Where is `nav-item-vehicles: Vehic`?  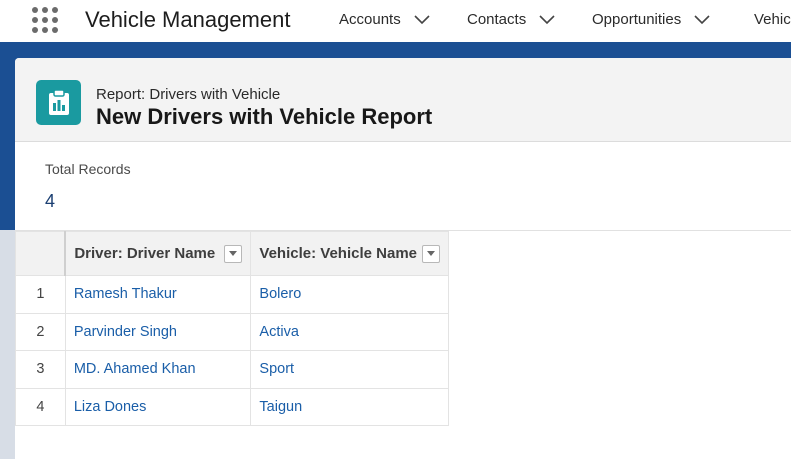 nav-item-vehicles: Vehic is located at coordinates (772, 19).